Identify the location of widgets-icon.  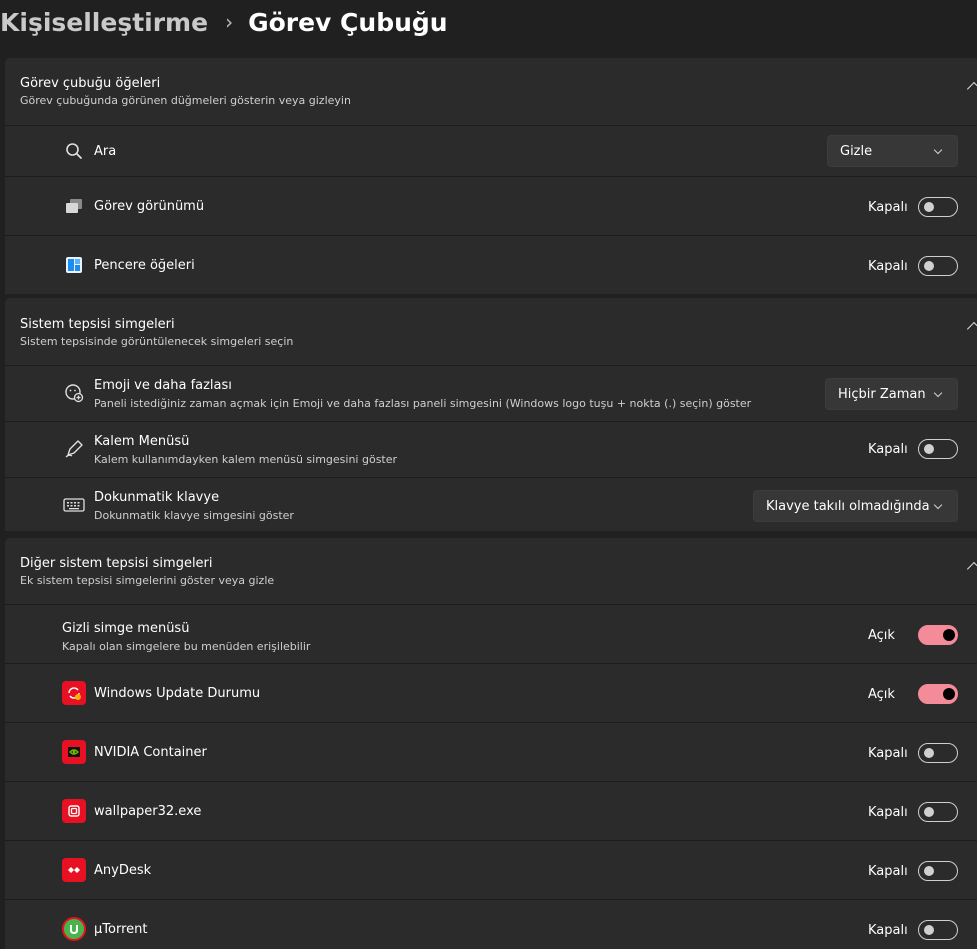
(74, 265).